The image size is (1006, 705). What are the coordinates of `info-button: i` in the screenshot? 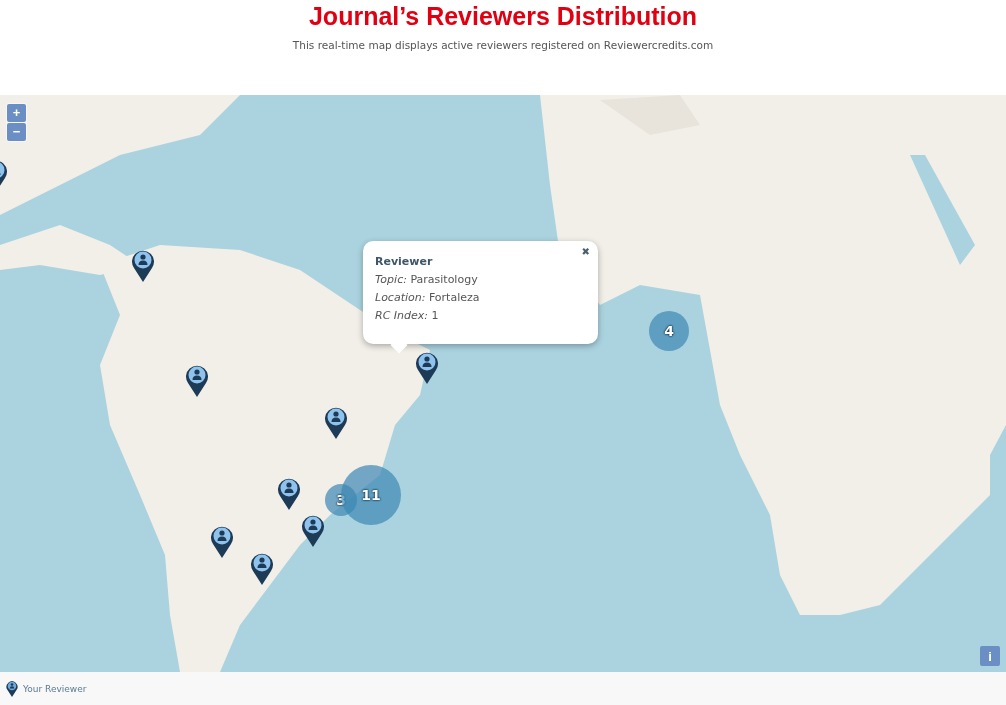 It's located at (990, 656).